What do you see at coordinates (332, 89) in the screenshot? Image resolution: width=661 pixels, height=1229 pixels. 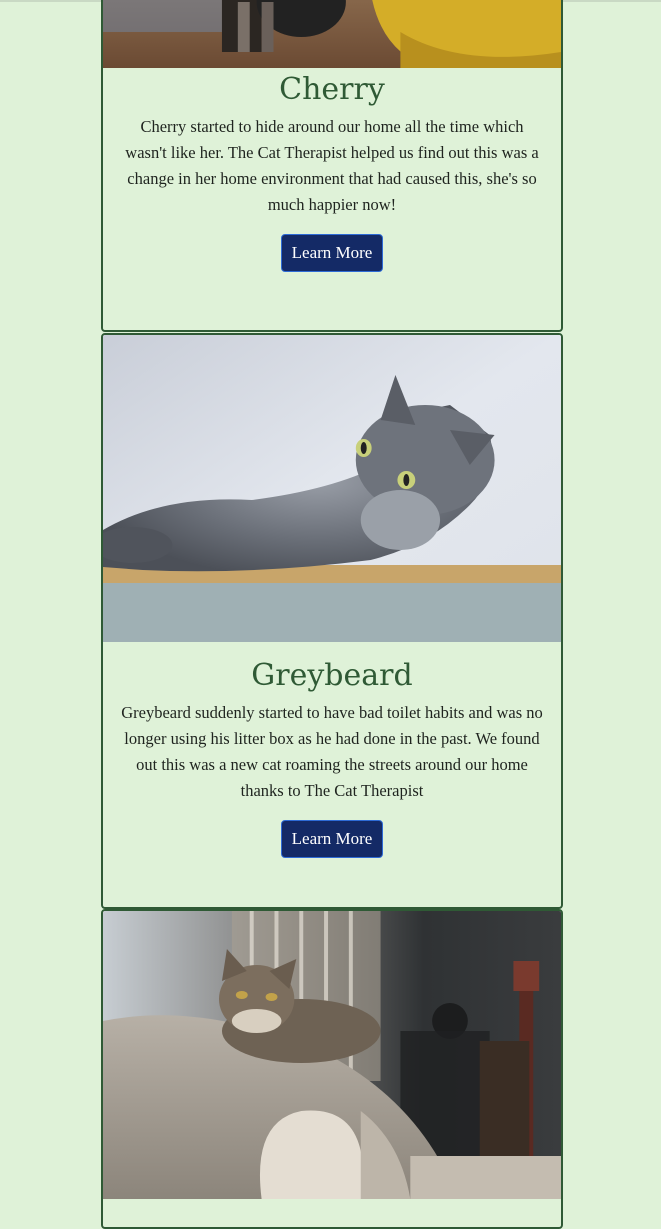 I see `card-title: Cherry` at bounding box center [332, 89].